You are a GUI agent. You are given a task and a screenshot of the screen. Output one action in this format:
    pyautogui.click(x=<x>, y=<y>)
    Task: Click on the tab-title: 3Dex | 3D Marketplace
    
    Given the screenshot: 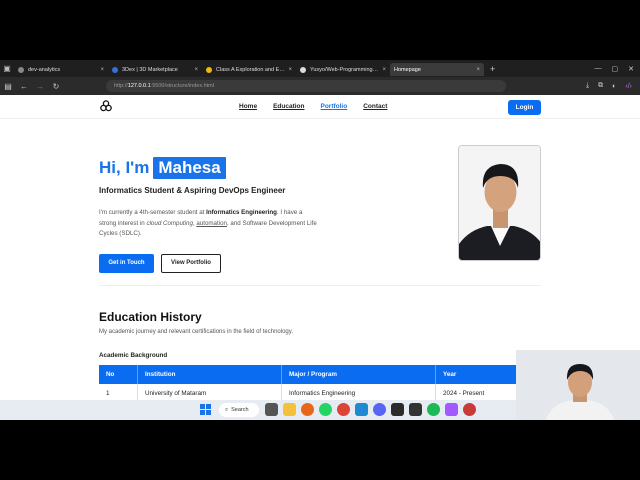 What is the action you would take?
    pyautogui.click(x=150, y=69)
    